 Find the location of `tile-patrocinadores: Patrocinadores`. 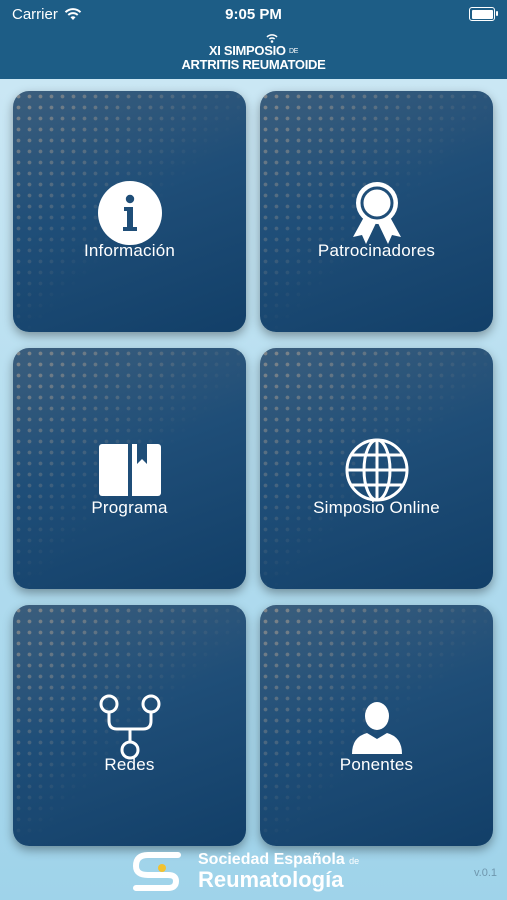

tile-patrocinadores: Patrocinadores is located at coordinates (376, 211).